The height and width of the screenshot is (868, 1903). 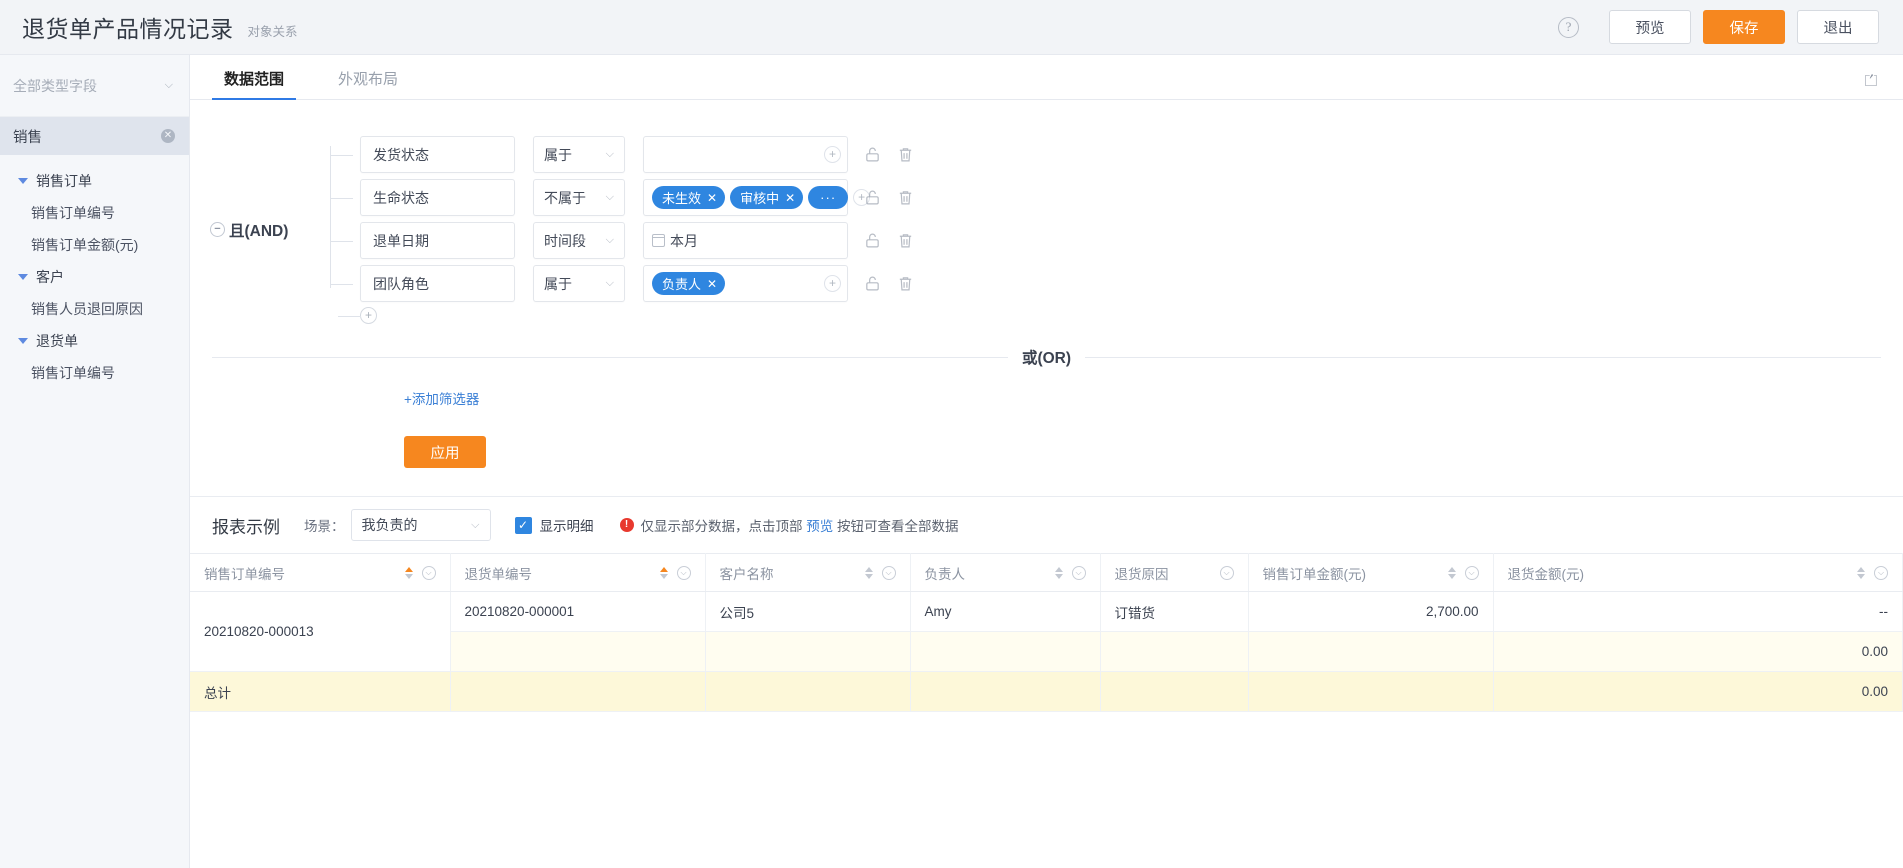 I want to click on cell-sales-order-no: 20210820-000013, so click(x=320, y=631).